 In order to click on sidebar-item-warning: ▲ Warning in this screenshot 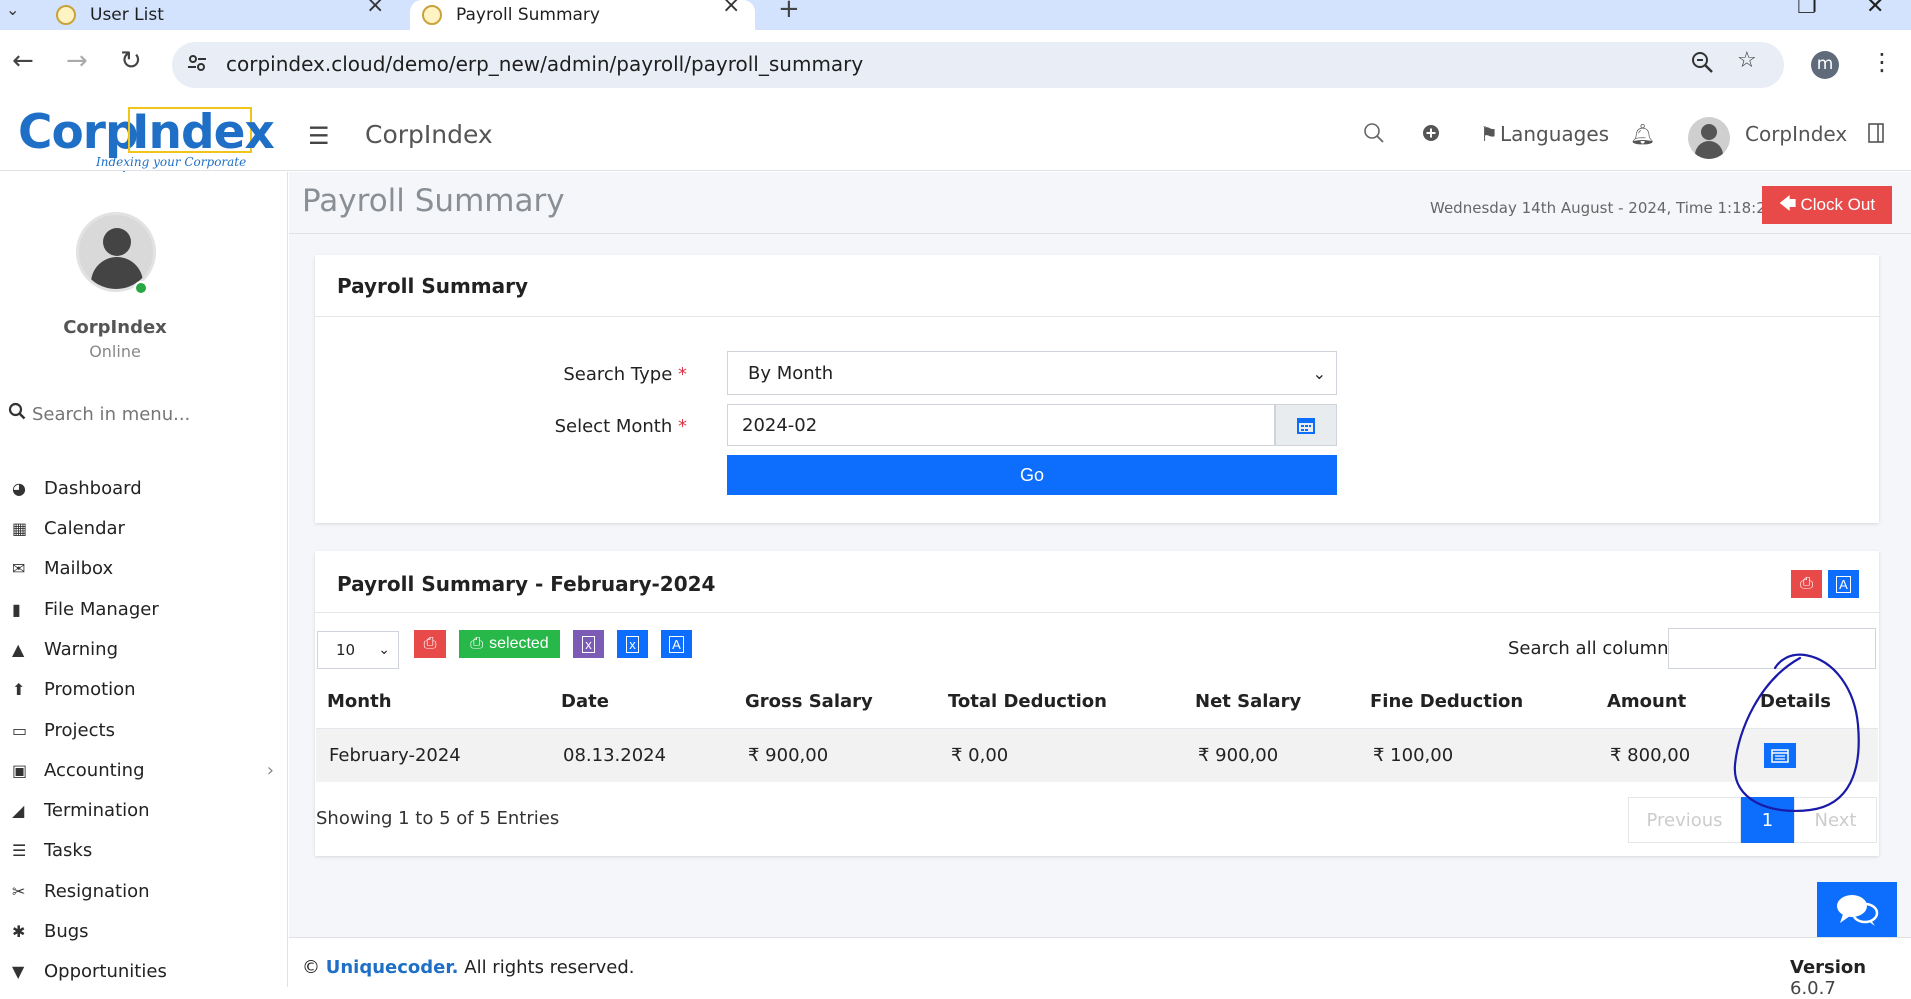, I will do `click(147, 649)`.